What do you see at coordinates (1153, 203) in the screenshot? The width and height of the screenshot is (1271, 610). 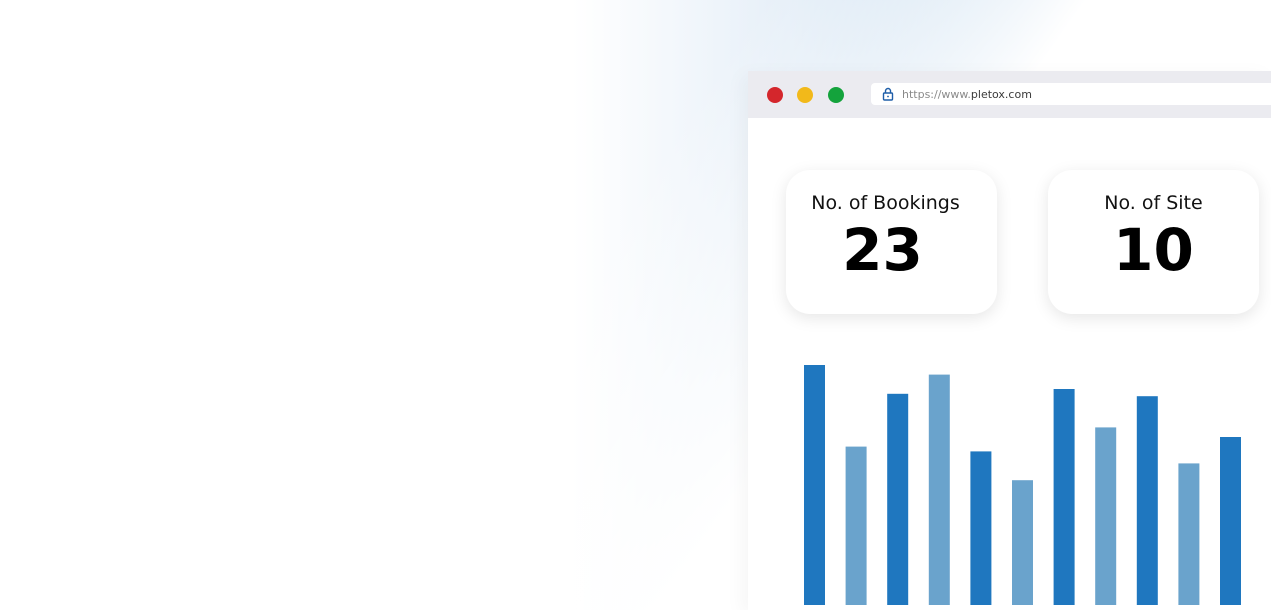 I see `sites-label: No. of Site` at bounding box center [1153, 203].